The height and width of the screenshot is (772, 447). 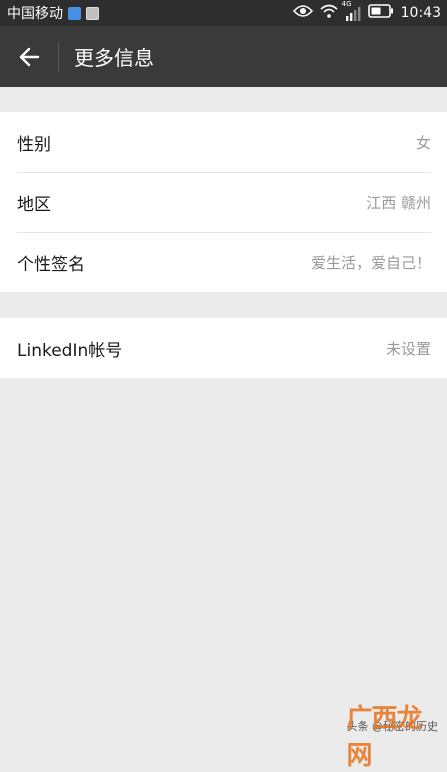 I want to click on page-title: 更多信息, so click(x=114, y=58).